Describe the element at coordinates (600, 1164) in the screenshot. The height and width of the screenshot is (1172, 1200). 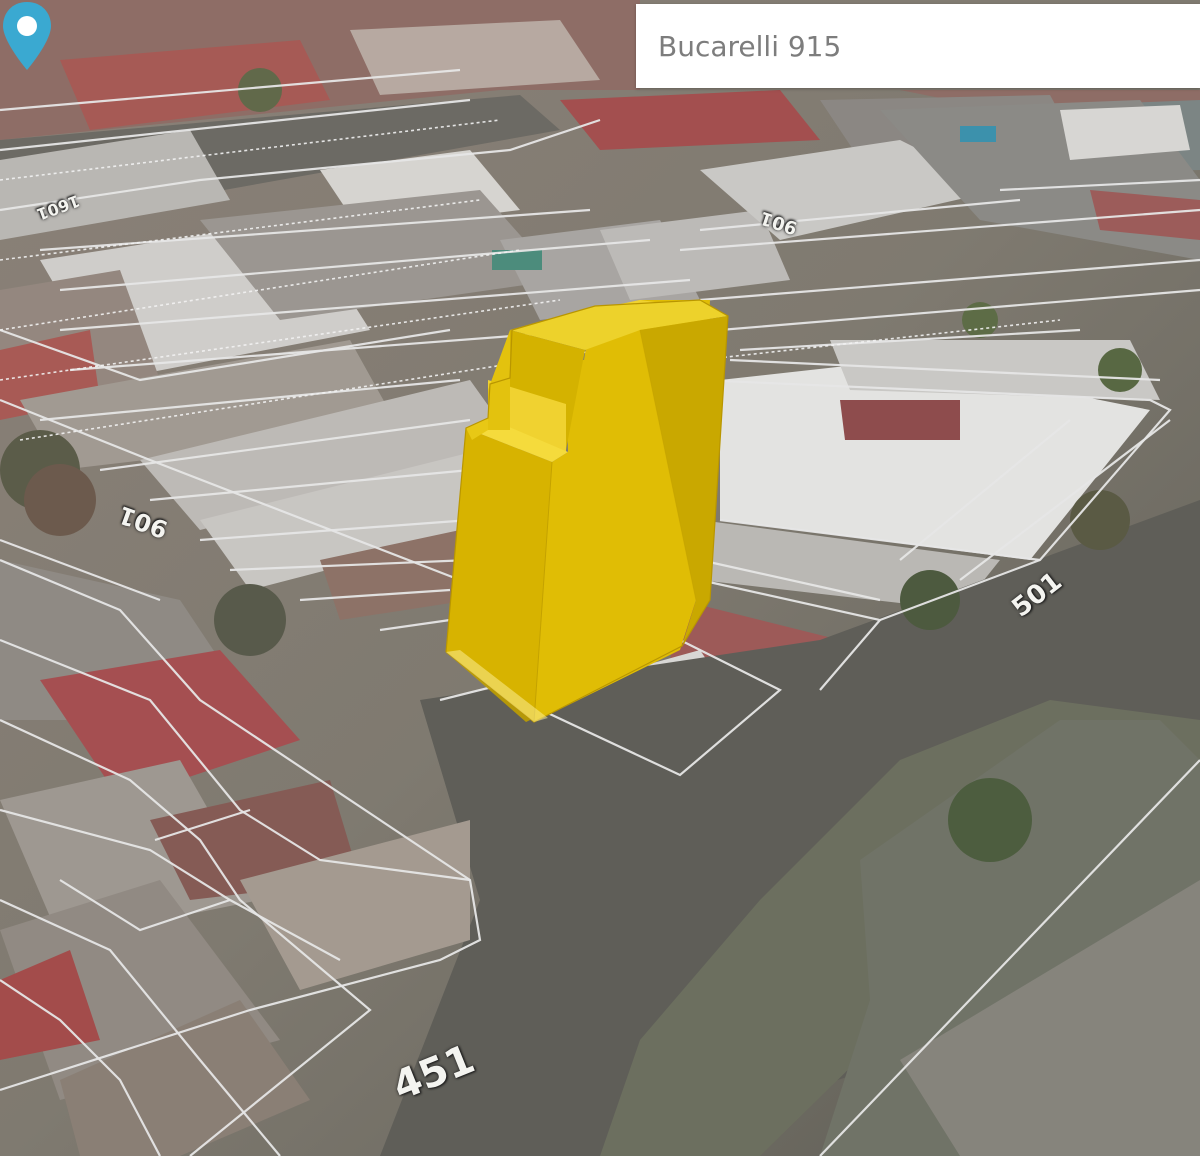
I see `bottom-border` at that location.